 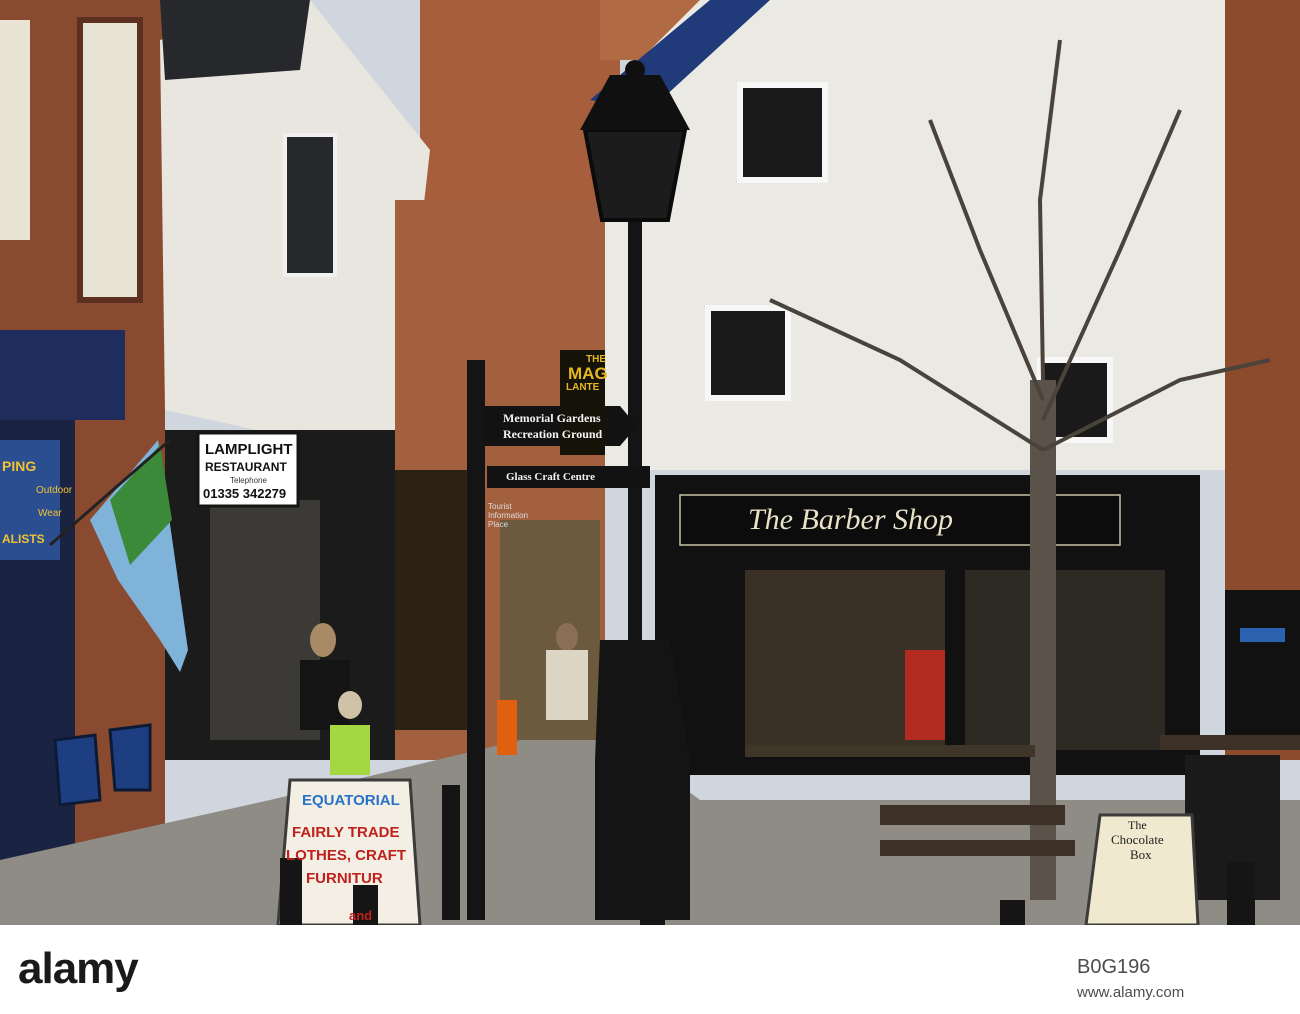 What do you see at coordinates (248, 480) in the screenshot?
I see `lamplight-sign-line3: Telephone` at bounding box center [248, 480].